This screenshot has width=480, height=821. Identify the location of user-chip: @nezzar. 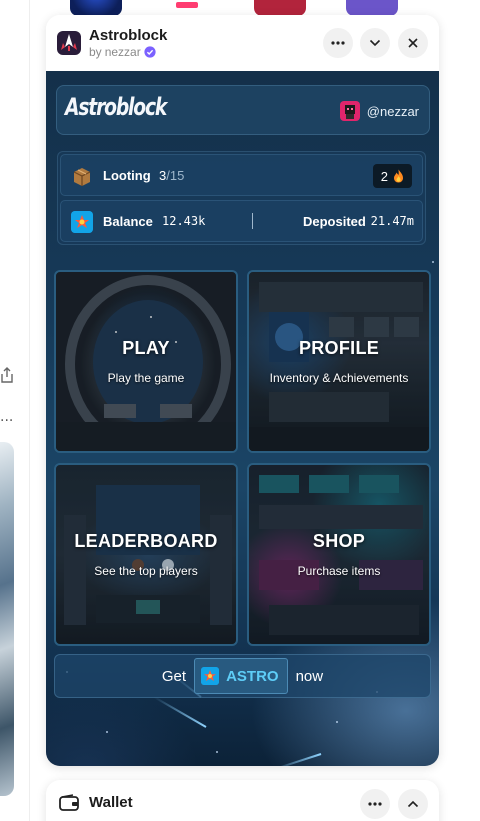
(379, 111).